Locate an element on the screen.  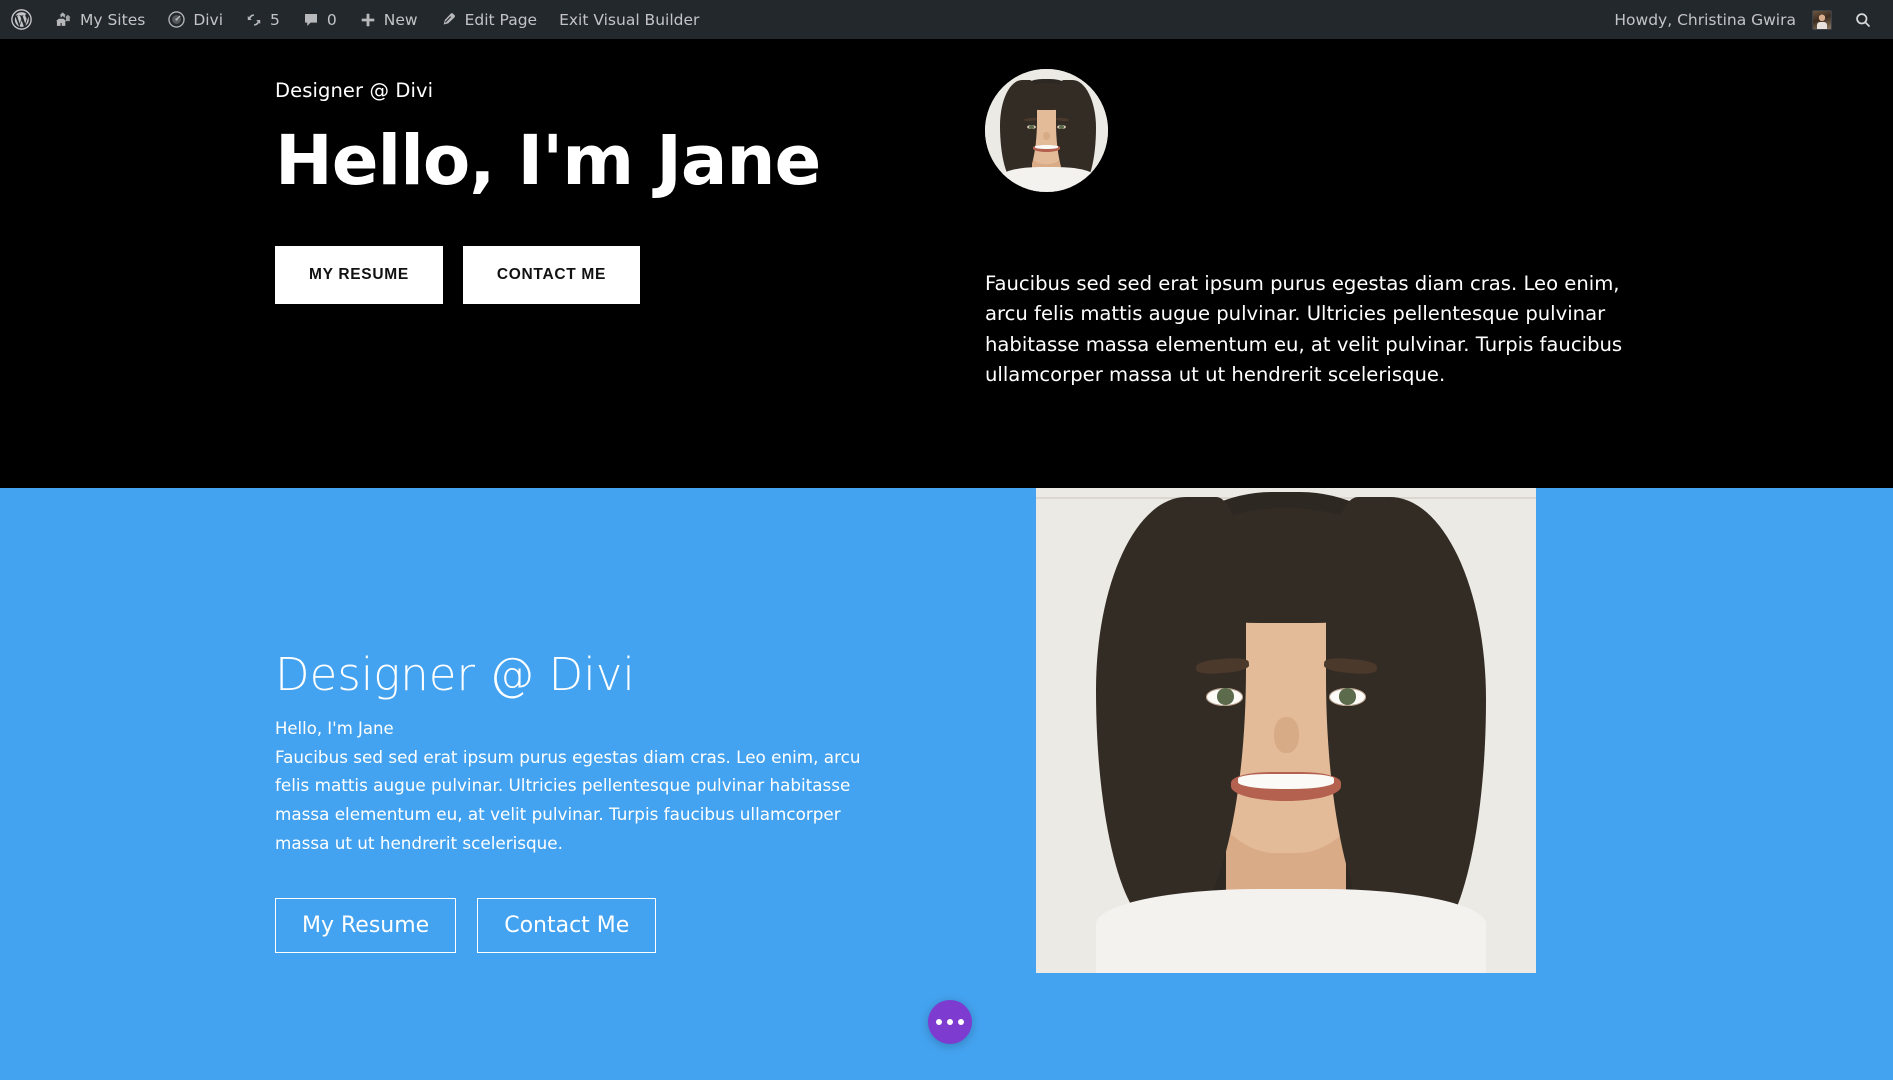
search-icon is located at coordinates (1863, 20).